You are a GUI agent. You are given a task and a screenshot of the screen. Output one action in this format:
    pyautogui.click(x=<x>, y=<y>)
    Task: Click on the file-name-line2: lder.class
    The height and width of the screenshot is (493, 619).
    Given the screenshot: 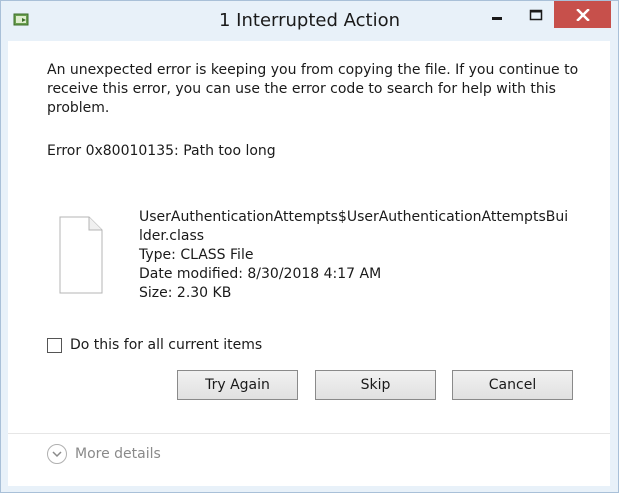 What is the action you would take?
    pyautogui.click(x=172, y=236)
    